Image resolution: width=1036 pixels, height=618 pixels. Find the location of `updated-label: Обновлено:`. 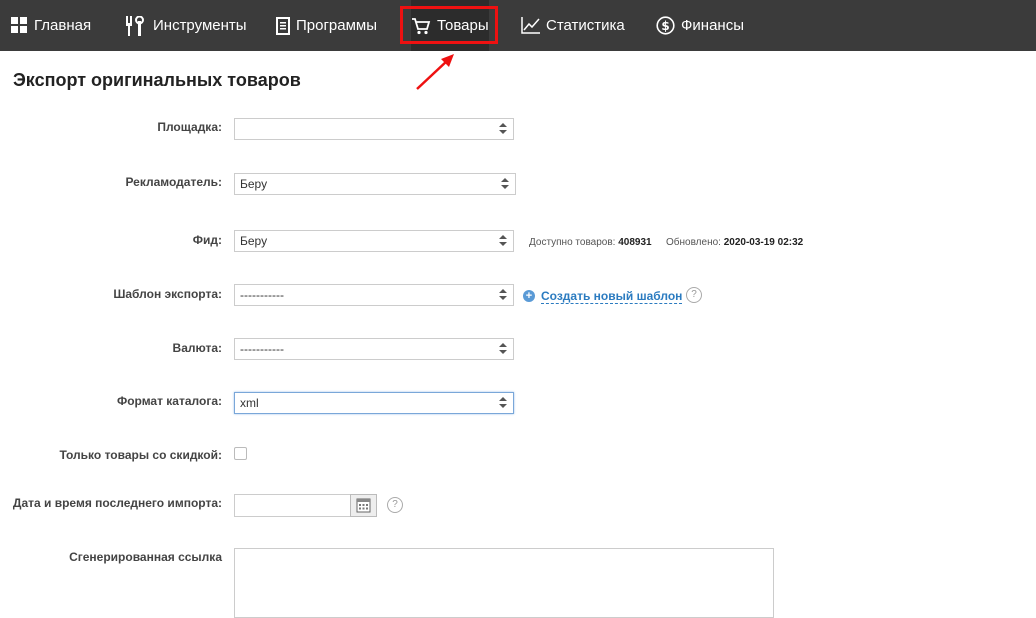

updated-label: Обновлено: is located at coordinates (693, 242).